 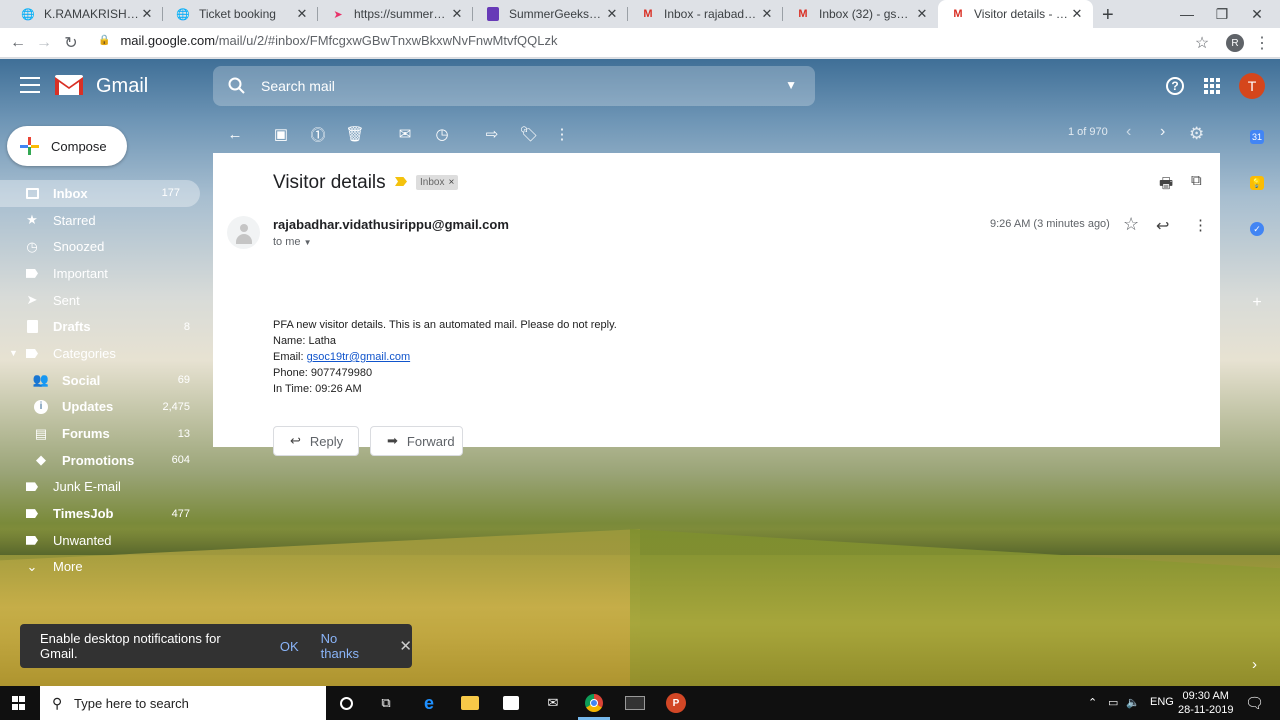 What do you see at coordinates (405, 646) in the screenshot?
I see `toast-close-icon: ✕` at bounding box center [405, 646].